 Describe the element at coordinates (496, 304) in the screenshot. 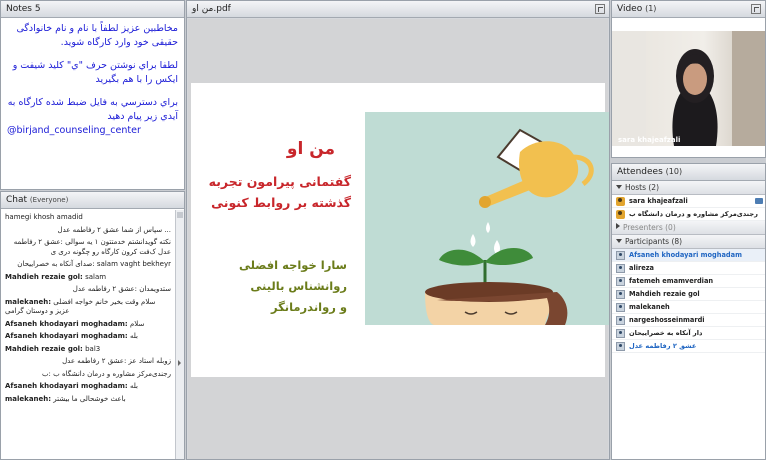

I see `head-illustration` at that location.